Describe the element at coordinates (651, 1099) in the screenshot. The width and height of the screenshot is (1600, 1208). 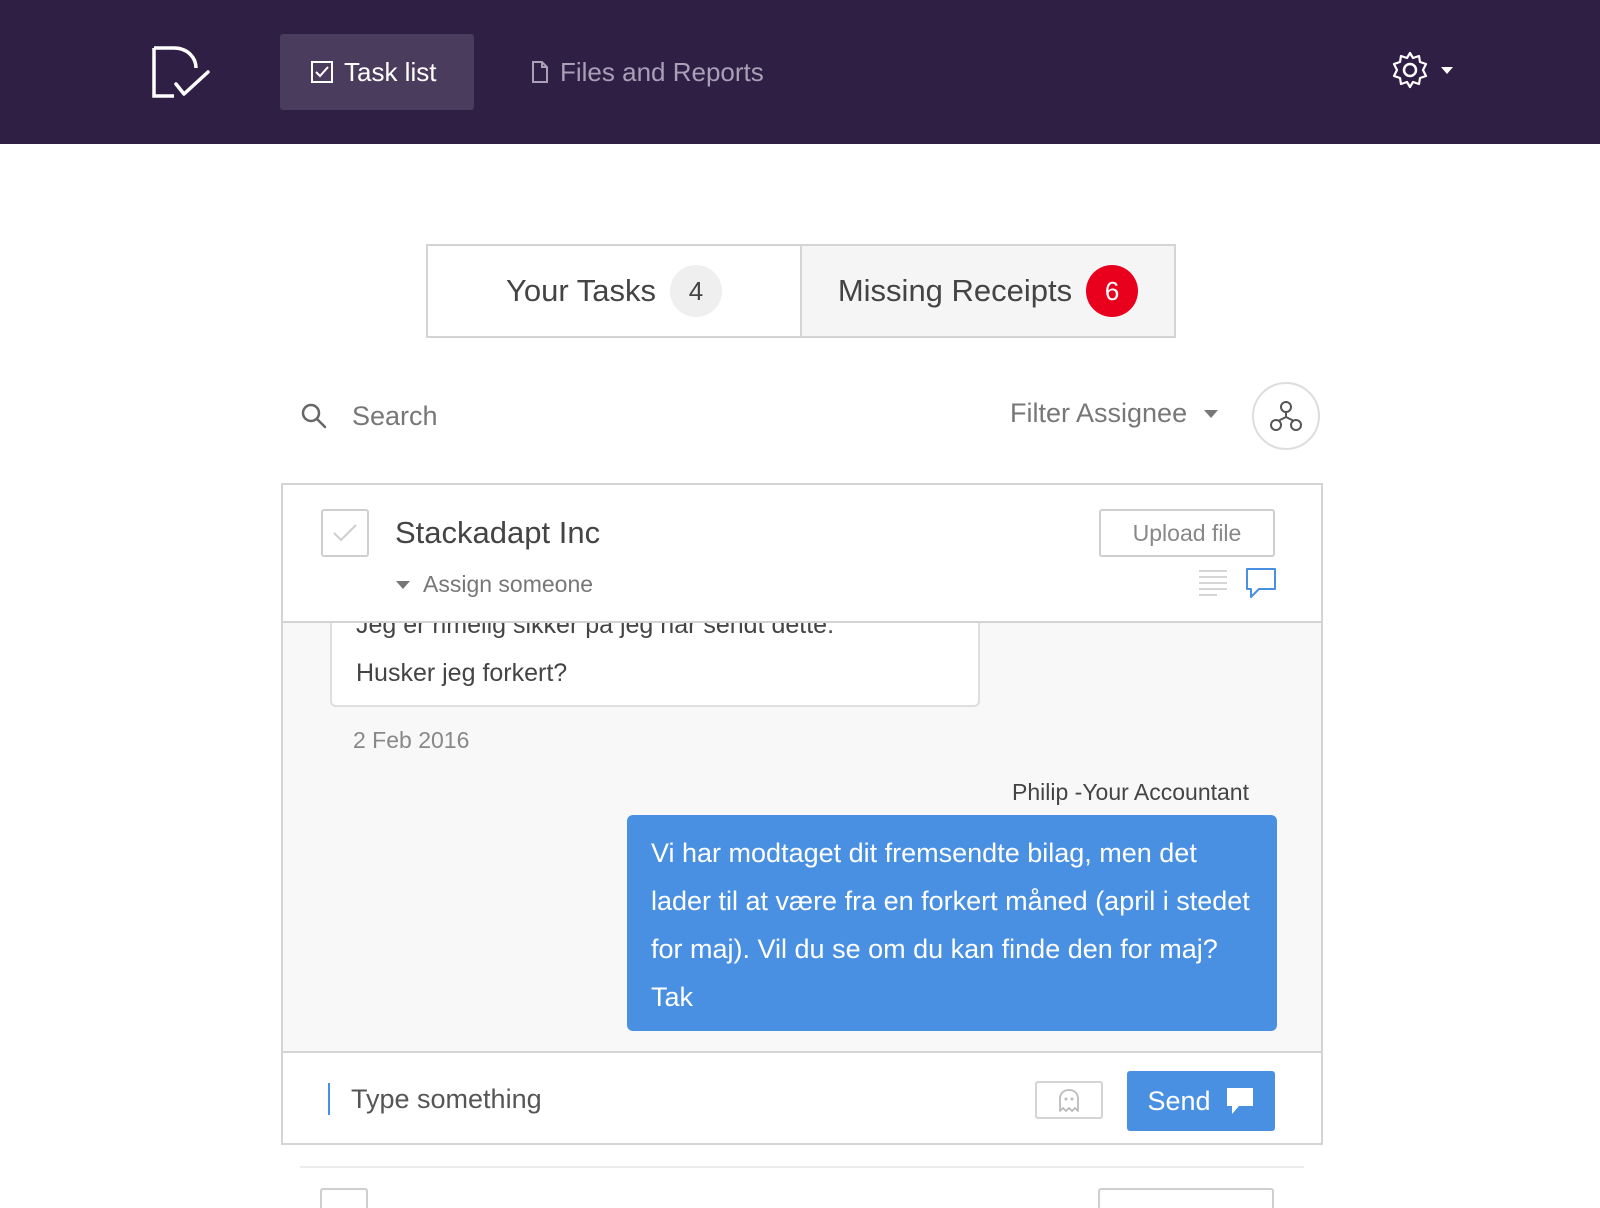
I see `message-input` at that location.